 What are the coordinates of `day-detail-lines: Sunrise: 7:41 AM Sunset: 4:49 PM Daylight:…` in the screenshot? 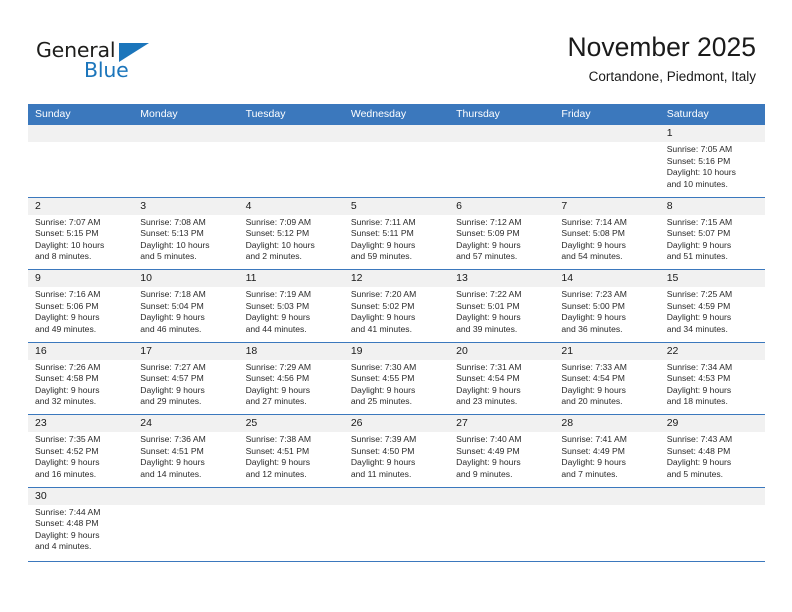 It's located at (606, 456).